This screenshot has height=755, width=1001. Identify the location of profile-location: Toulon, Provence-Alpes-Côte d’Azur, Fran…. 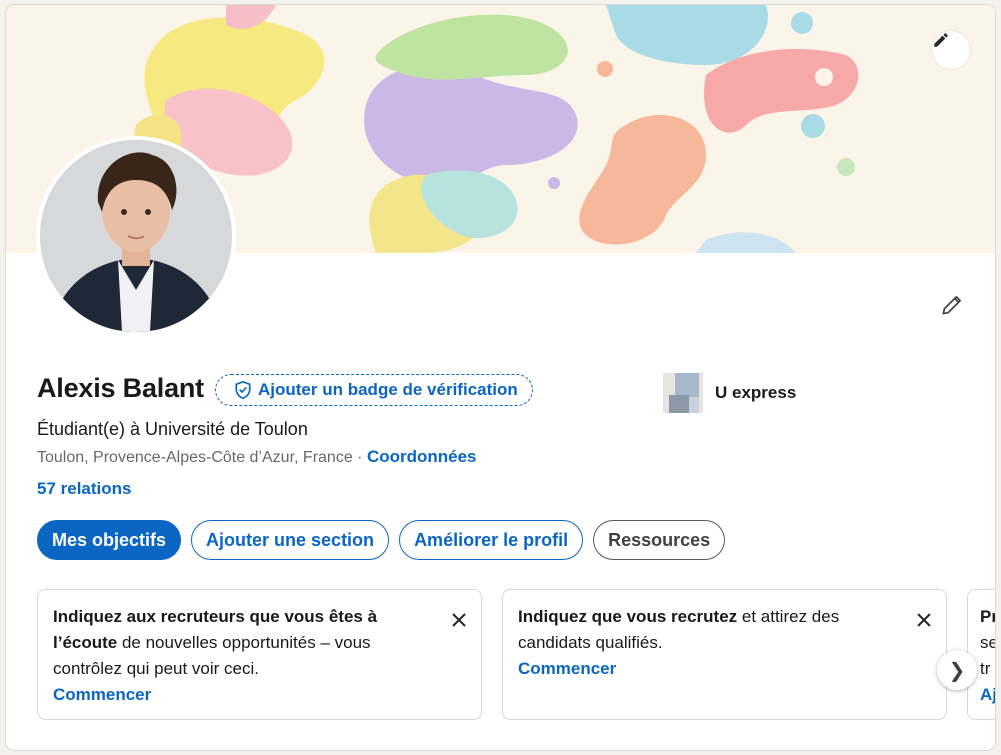
(195, 457).